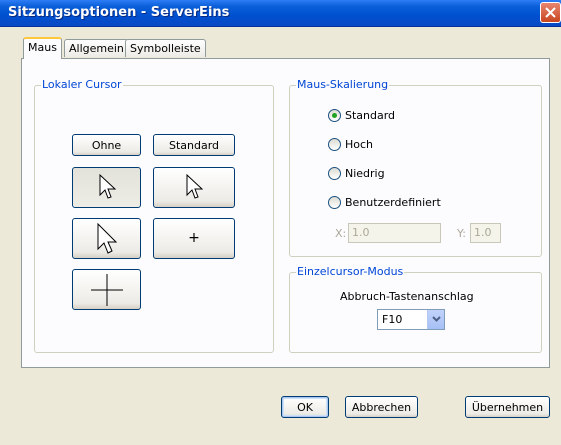 Image resolution: width=561 pixels, height=445 pixels. Describe the element at coordinates (343, 85) in the screenshot. I see `mouse-scaling-group-label: Maus-Skalierung` at that location.